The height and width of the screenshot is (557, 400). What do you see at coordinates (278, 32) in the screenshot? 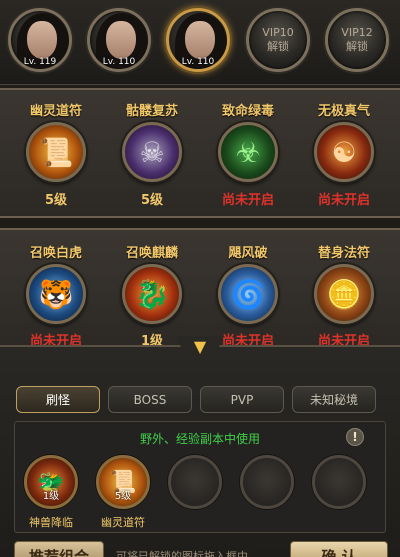
I see `vip-label: VIP10` at bounding box center [278, 32].